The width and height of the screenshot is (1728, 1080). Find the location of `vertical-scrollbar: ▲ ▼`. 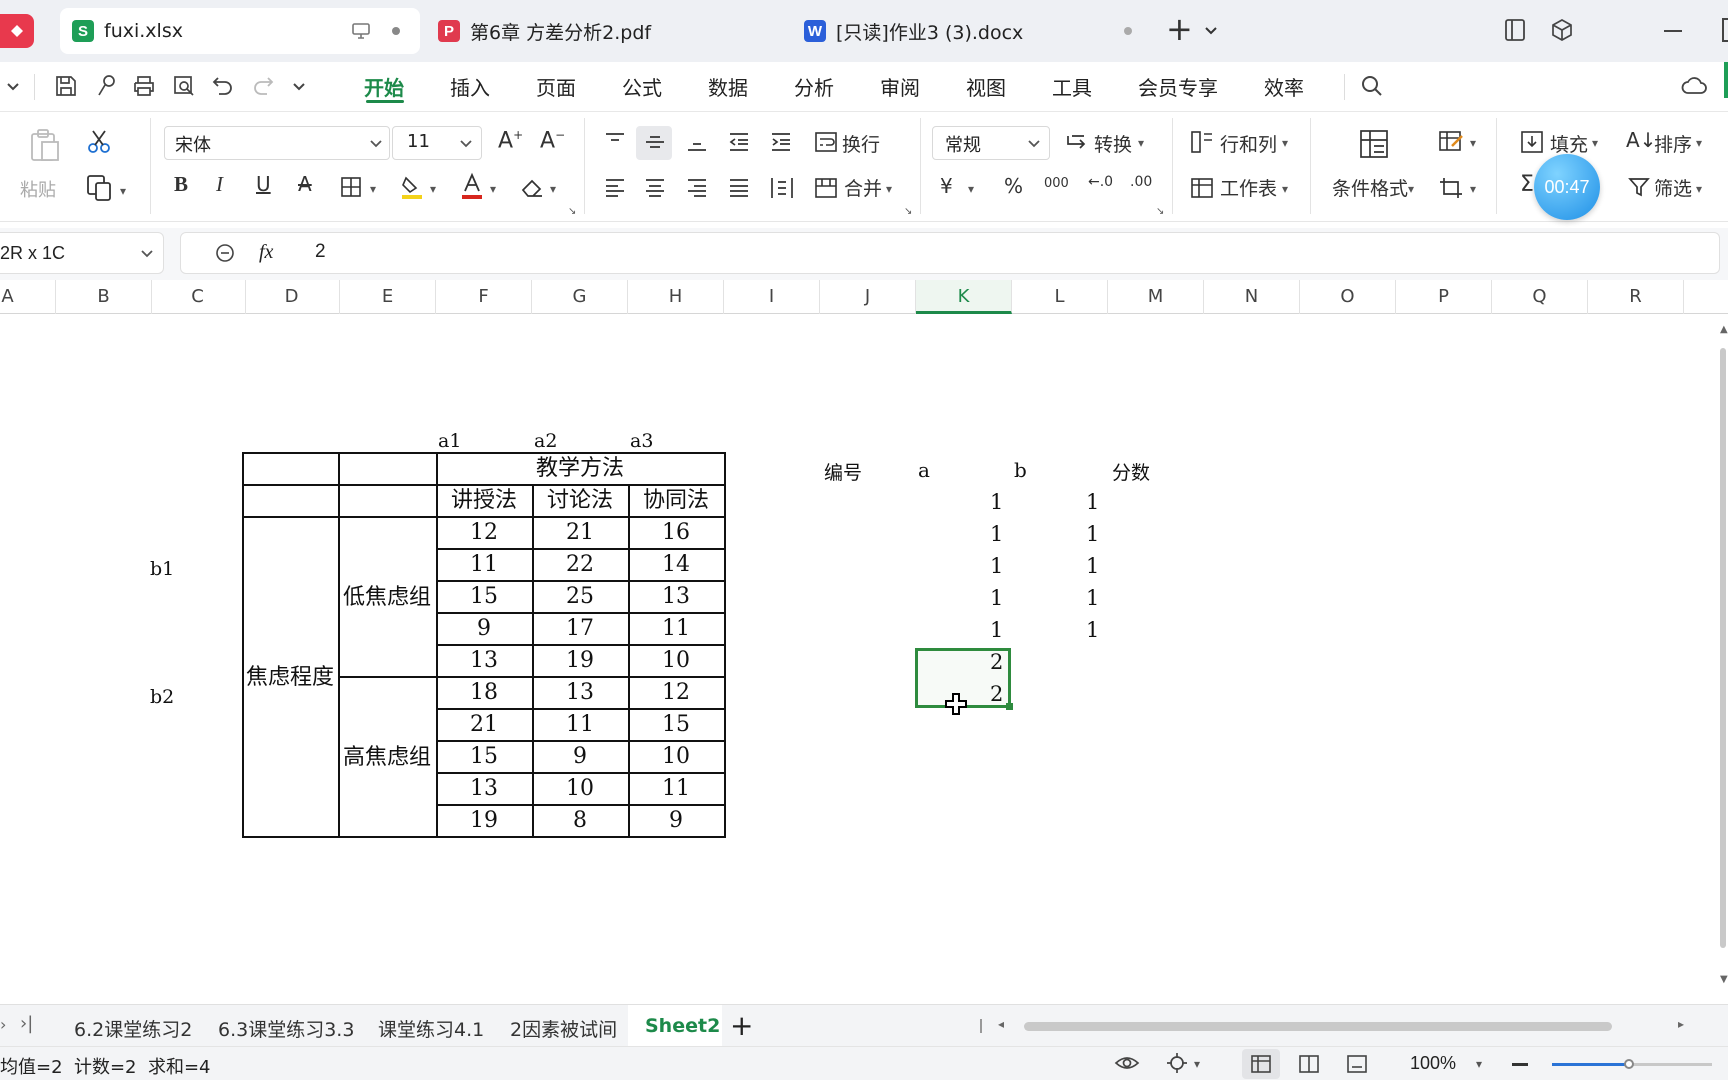

vertical-scrollbar: ▲ ▼ is located at coordinates (1723, 659).